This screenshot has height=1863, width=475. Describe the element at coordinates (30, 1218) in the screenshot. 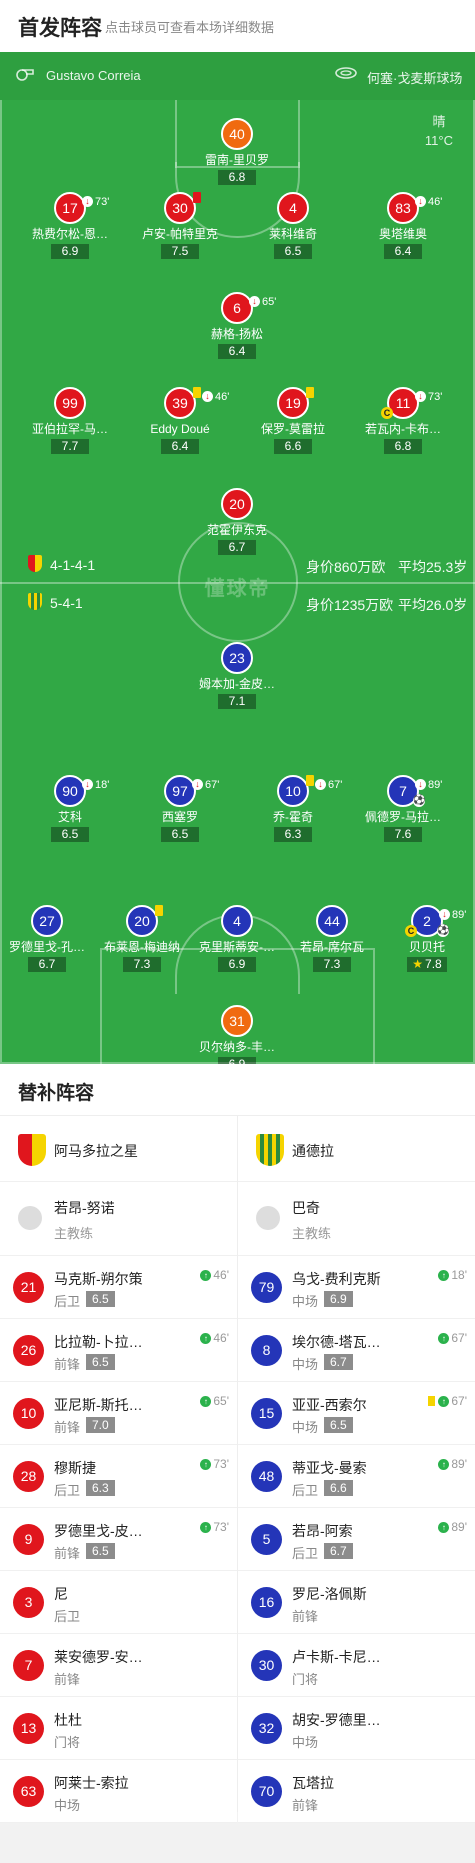

I see `coach-avatar-icon` at that location.